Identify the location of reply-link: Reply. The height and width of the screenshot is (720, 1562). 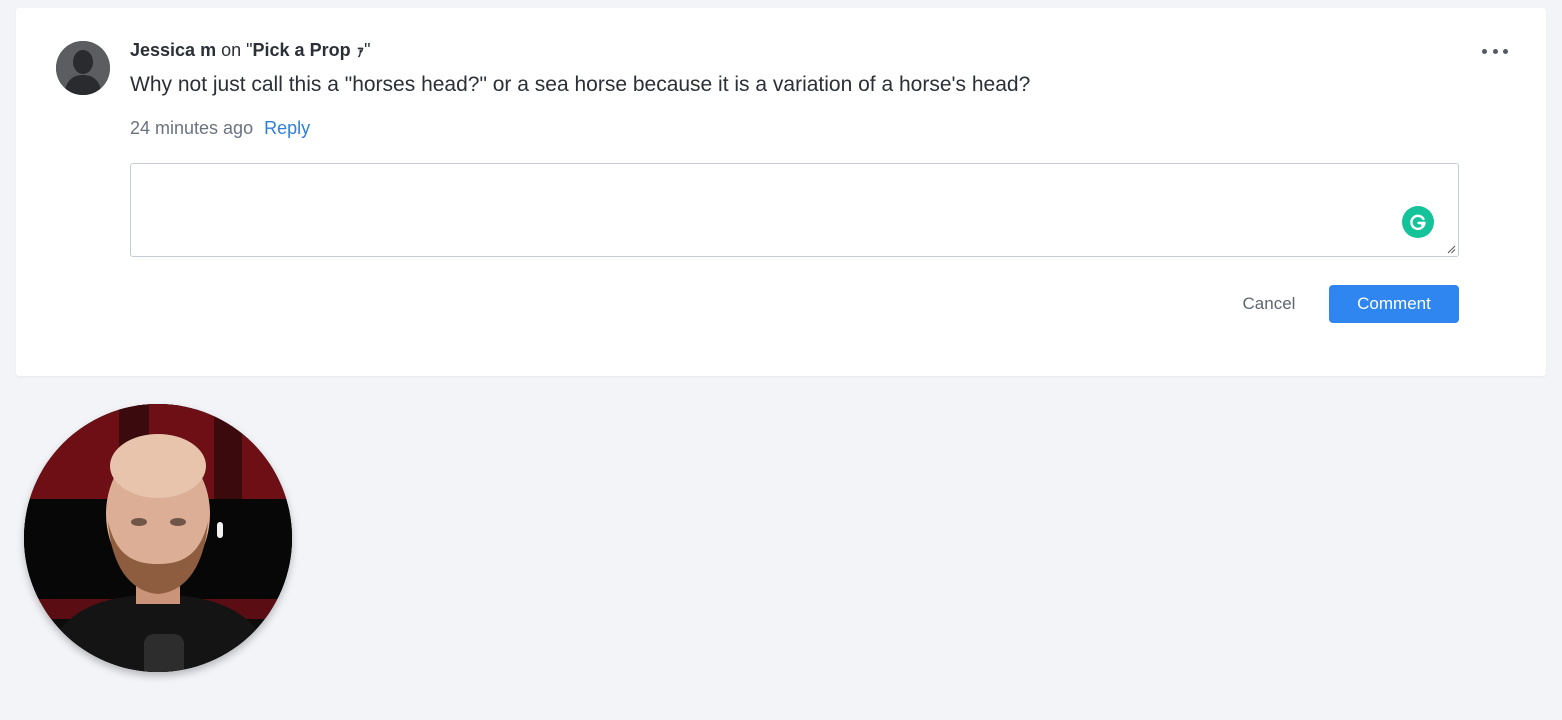
(287, 128).